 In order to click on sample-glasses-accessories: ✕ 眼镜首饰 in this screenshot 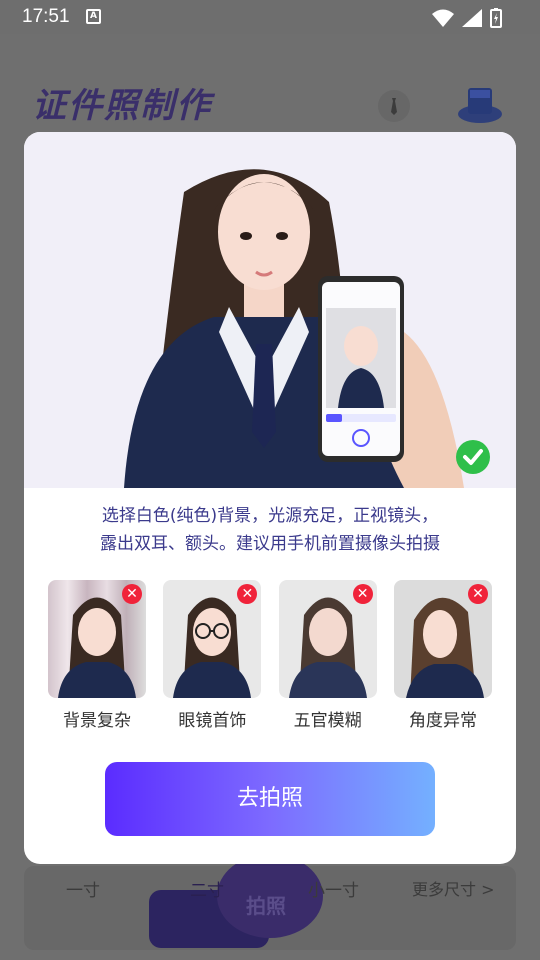, I will do `click(212, 655)`.